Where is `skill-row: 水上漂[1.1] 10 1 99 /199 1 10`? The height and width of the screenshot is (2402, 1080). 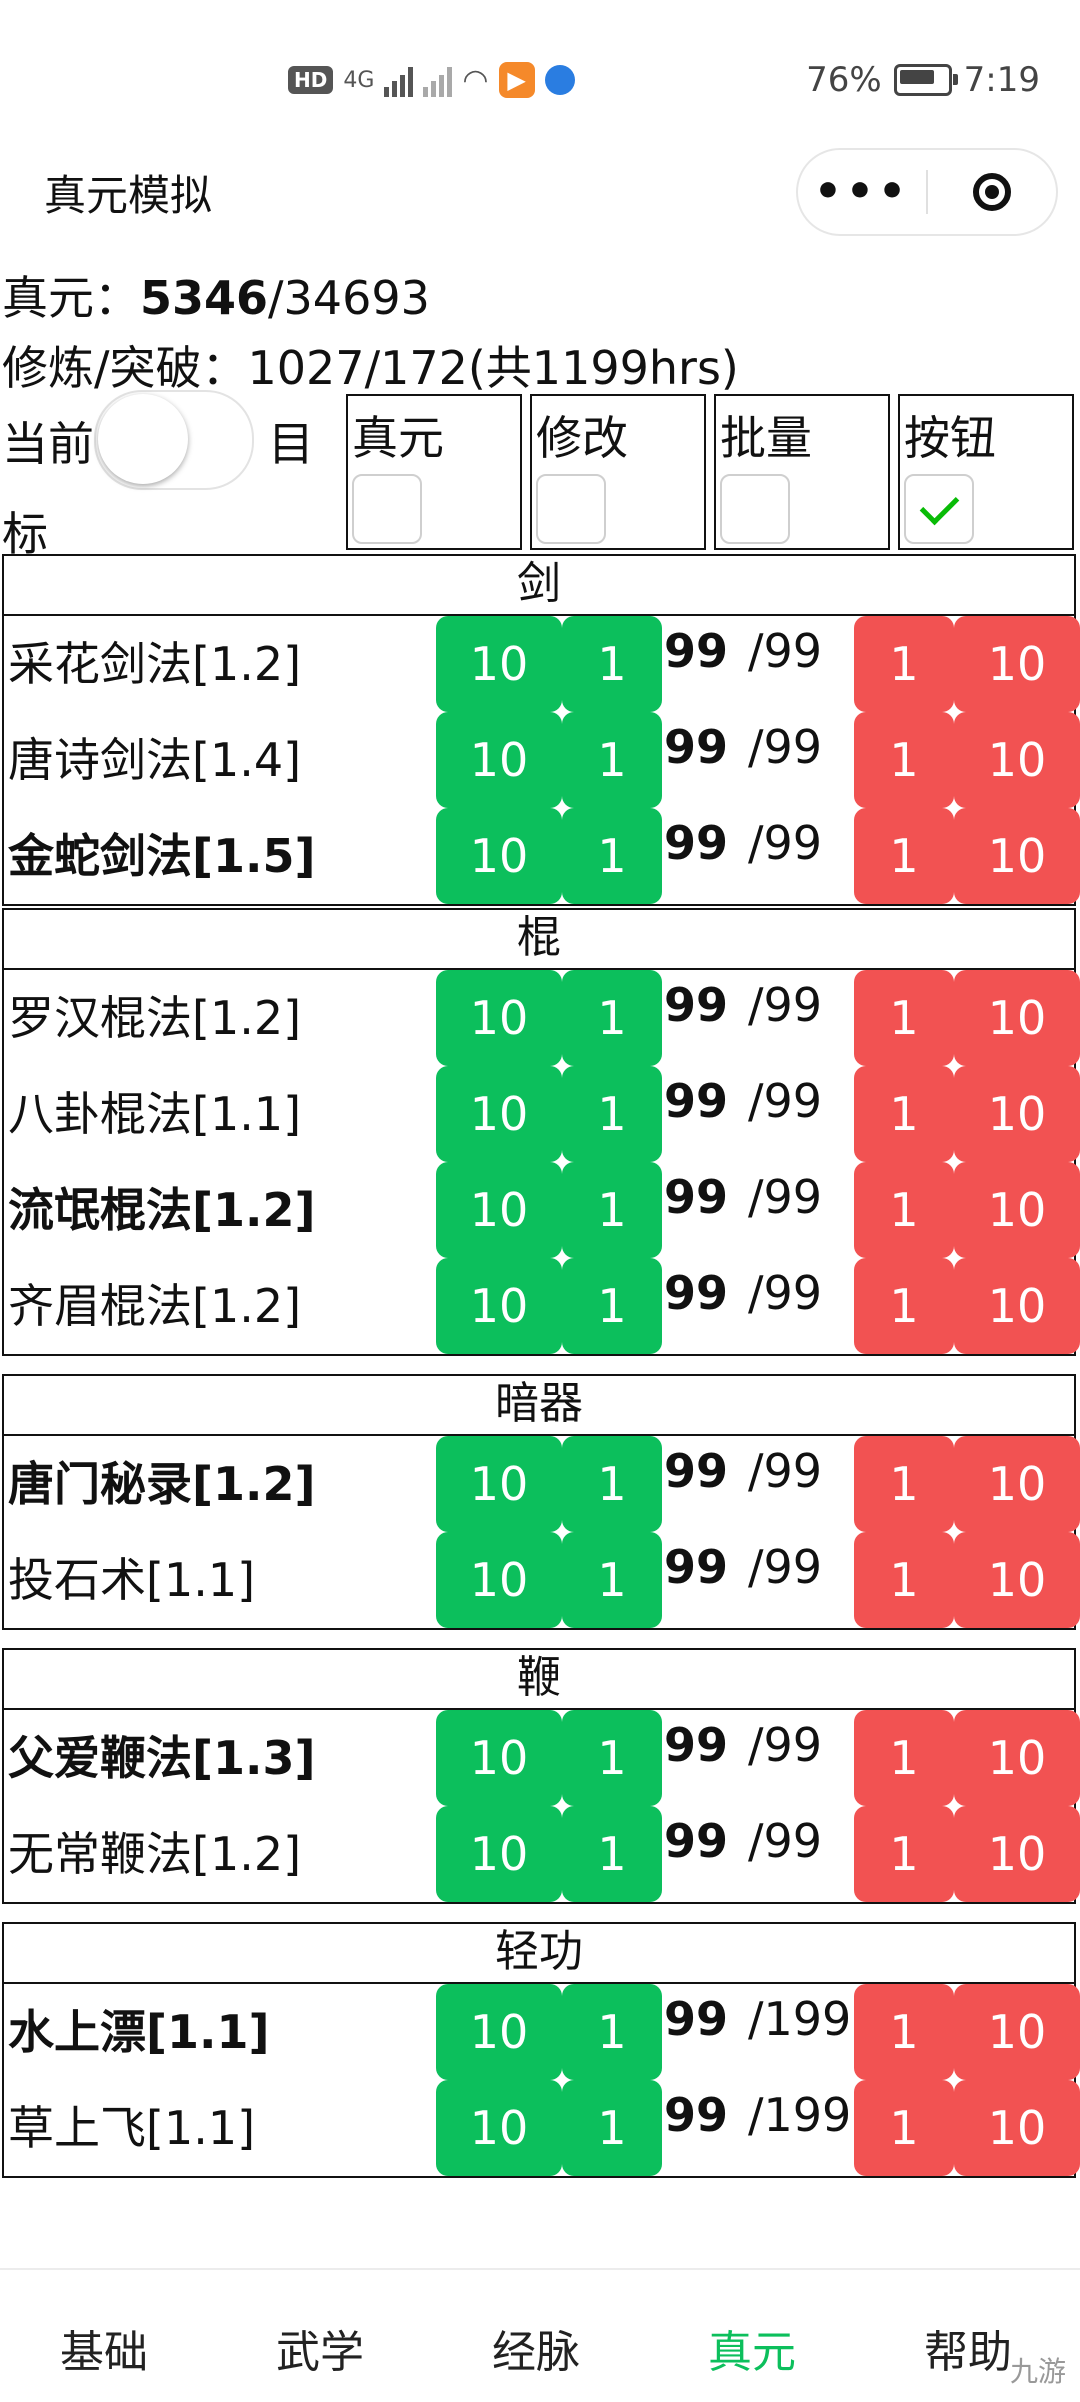
skill-row: 水上漂[1.1] 10 1 99 /199 1 10 is located at coordinates (542, 2032).